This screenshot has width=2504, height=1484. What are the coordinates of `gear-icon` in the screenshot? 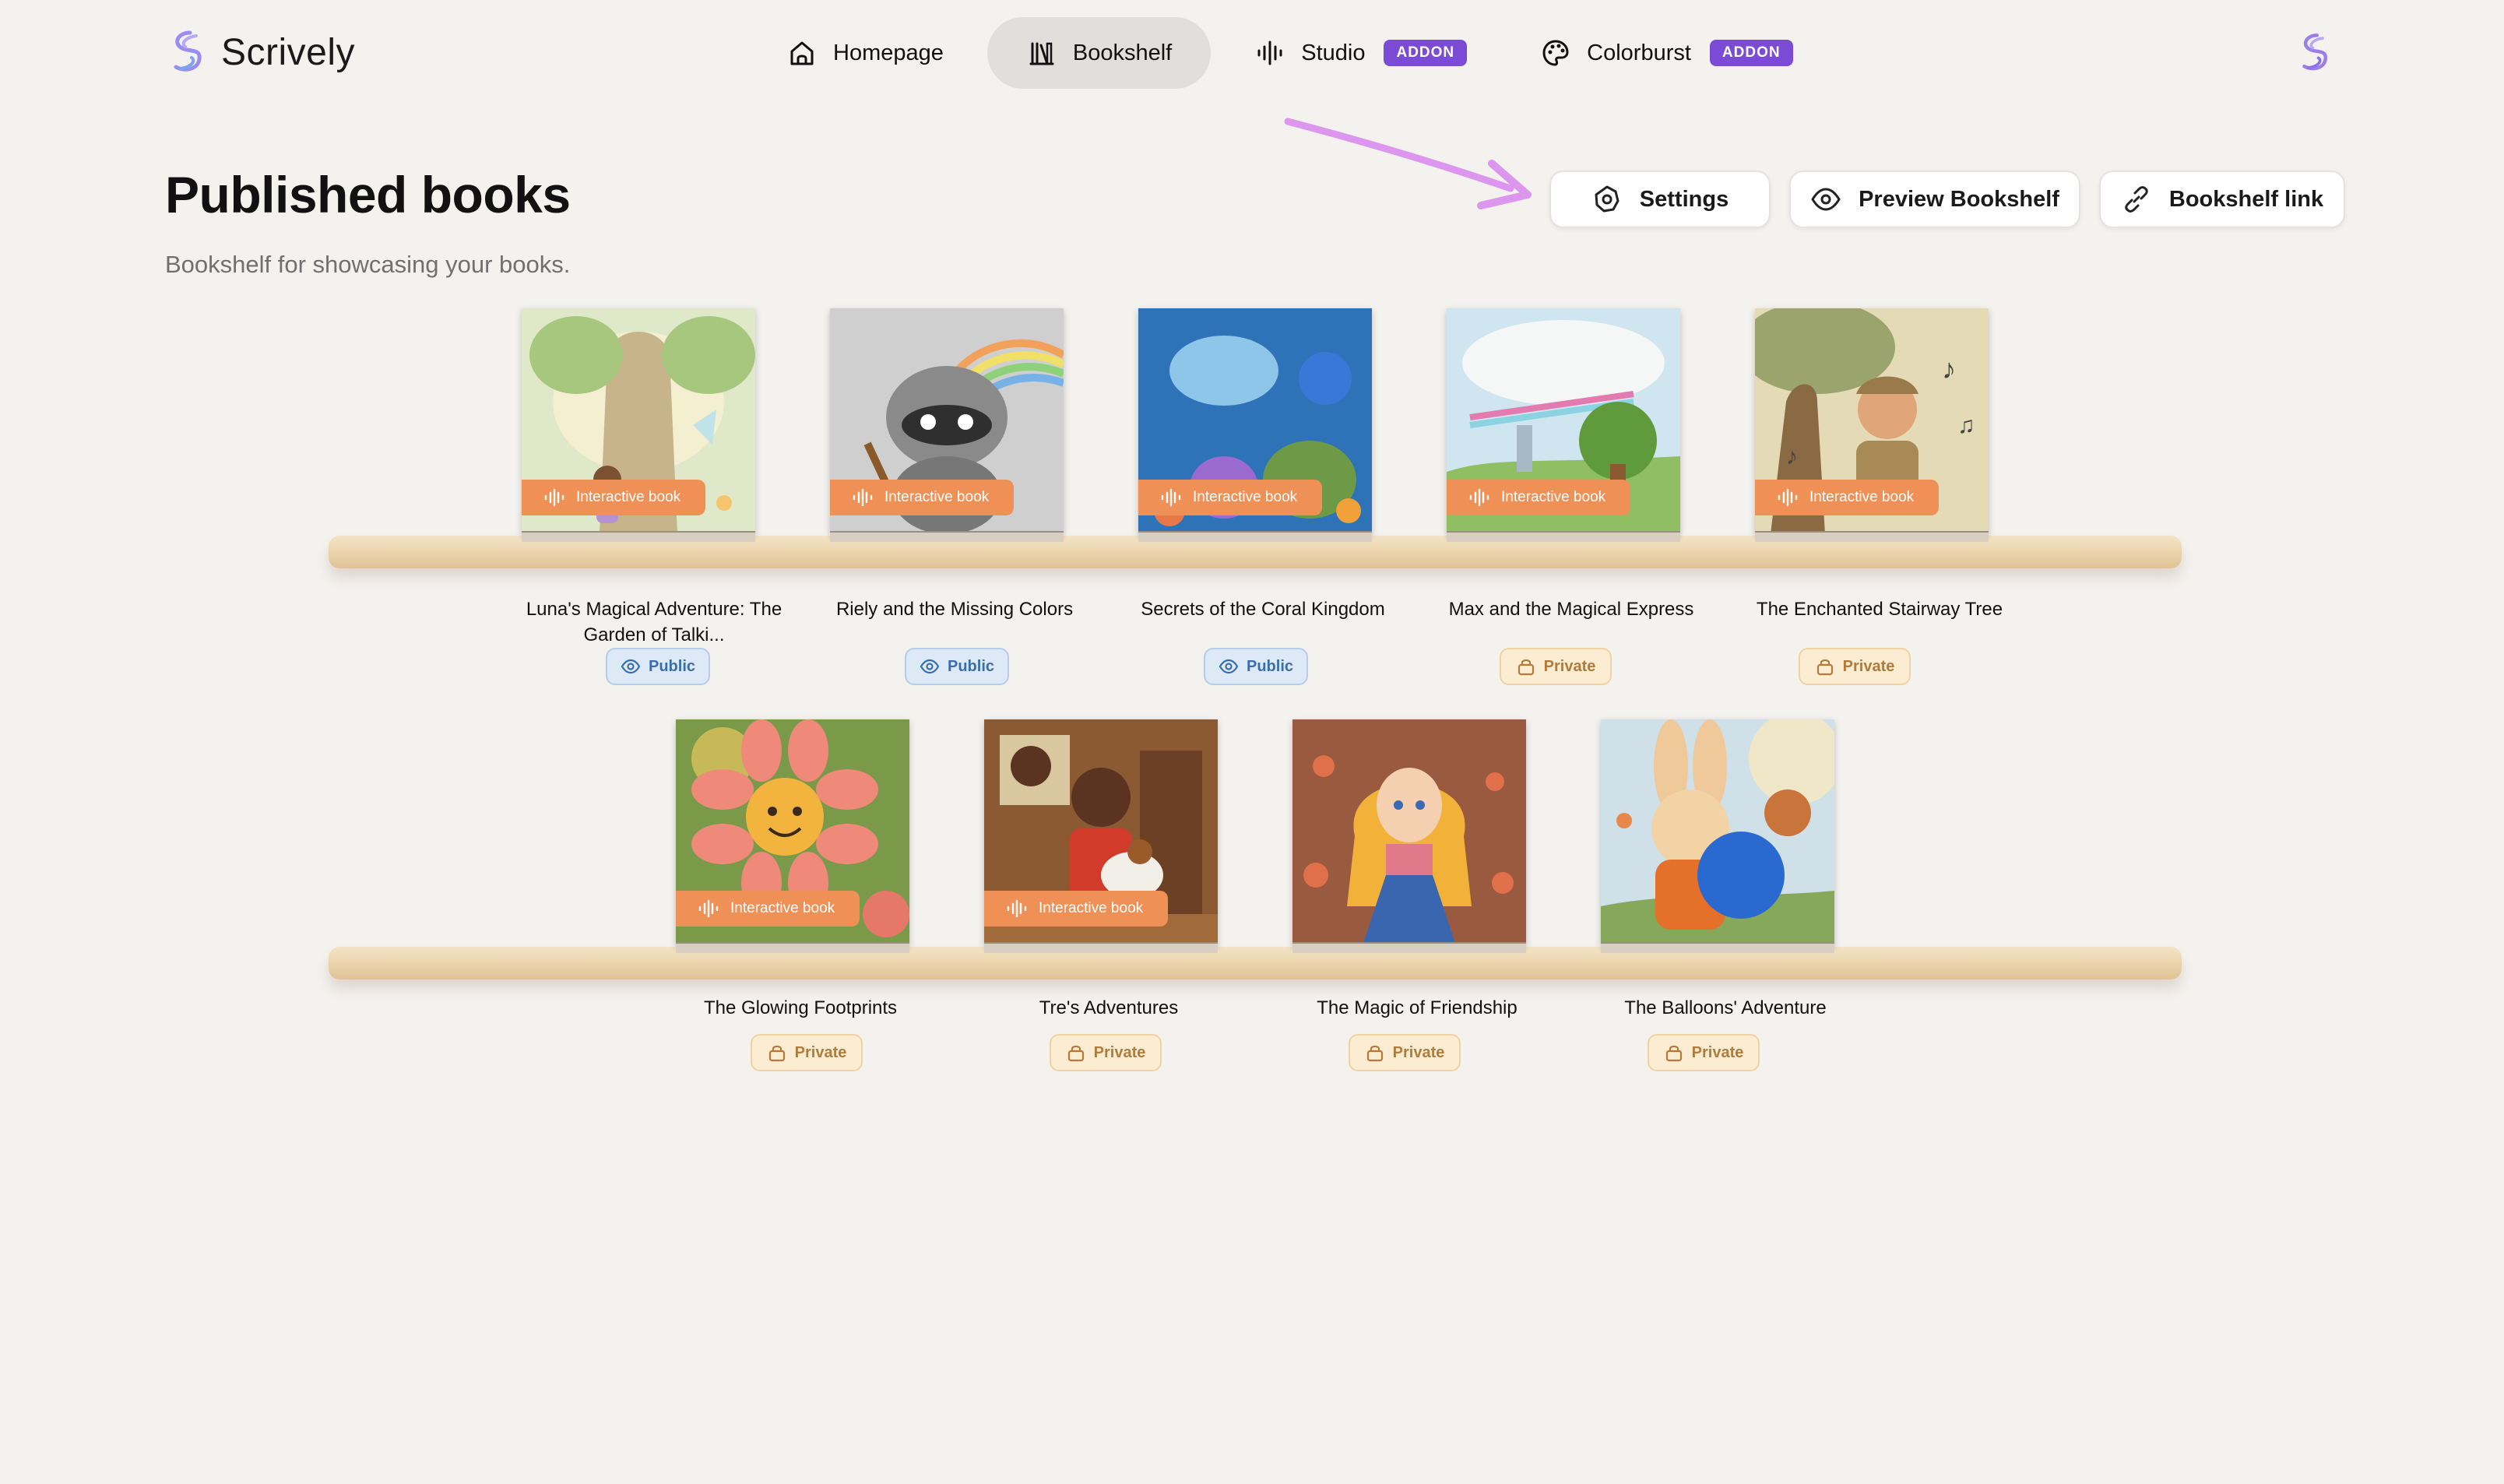 It's located at (1607, 199).